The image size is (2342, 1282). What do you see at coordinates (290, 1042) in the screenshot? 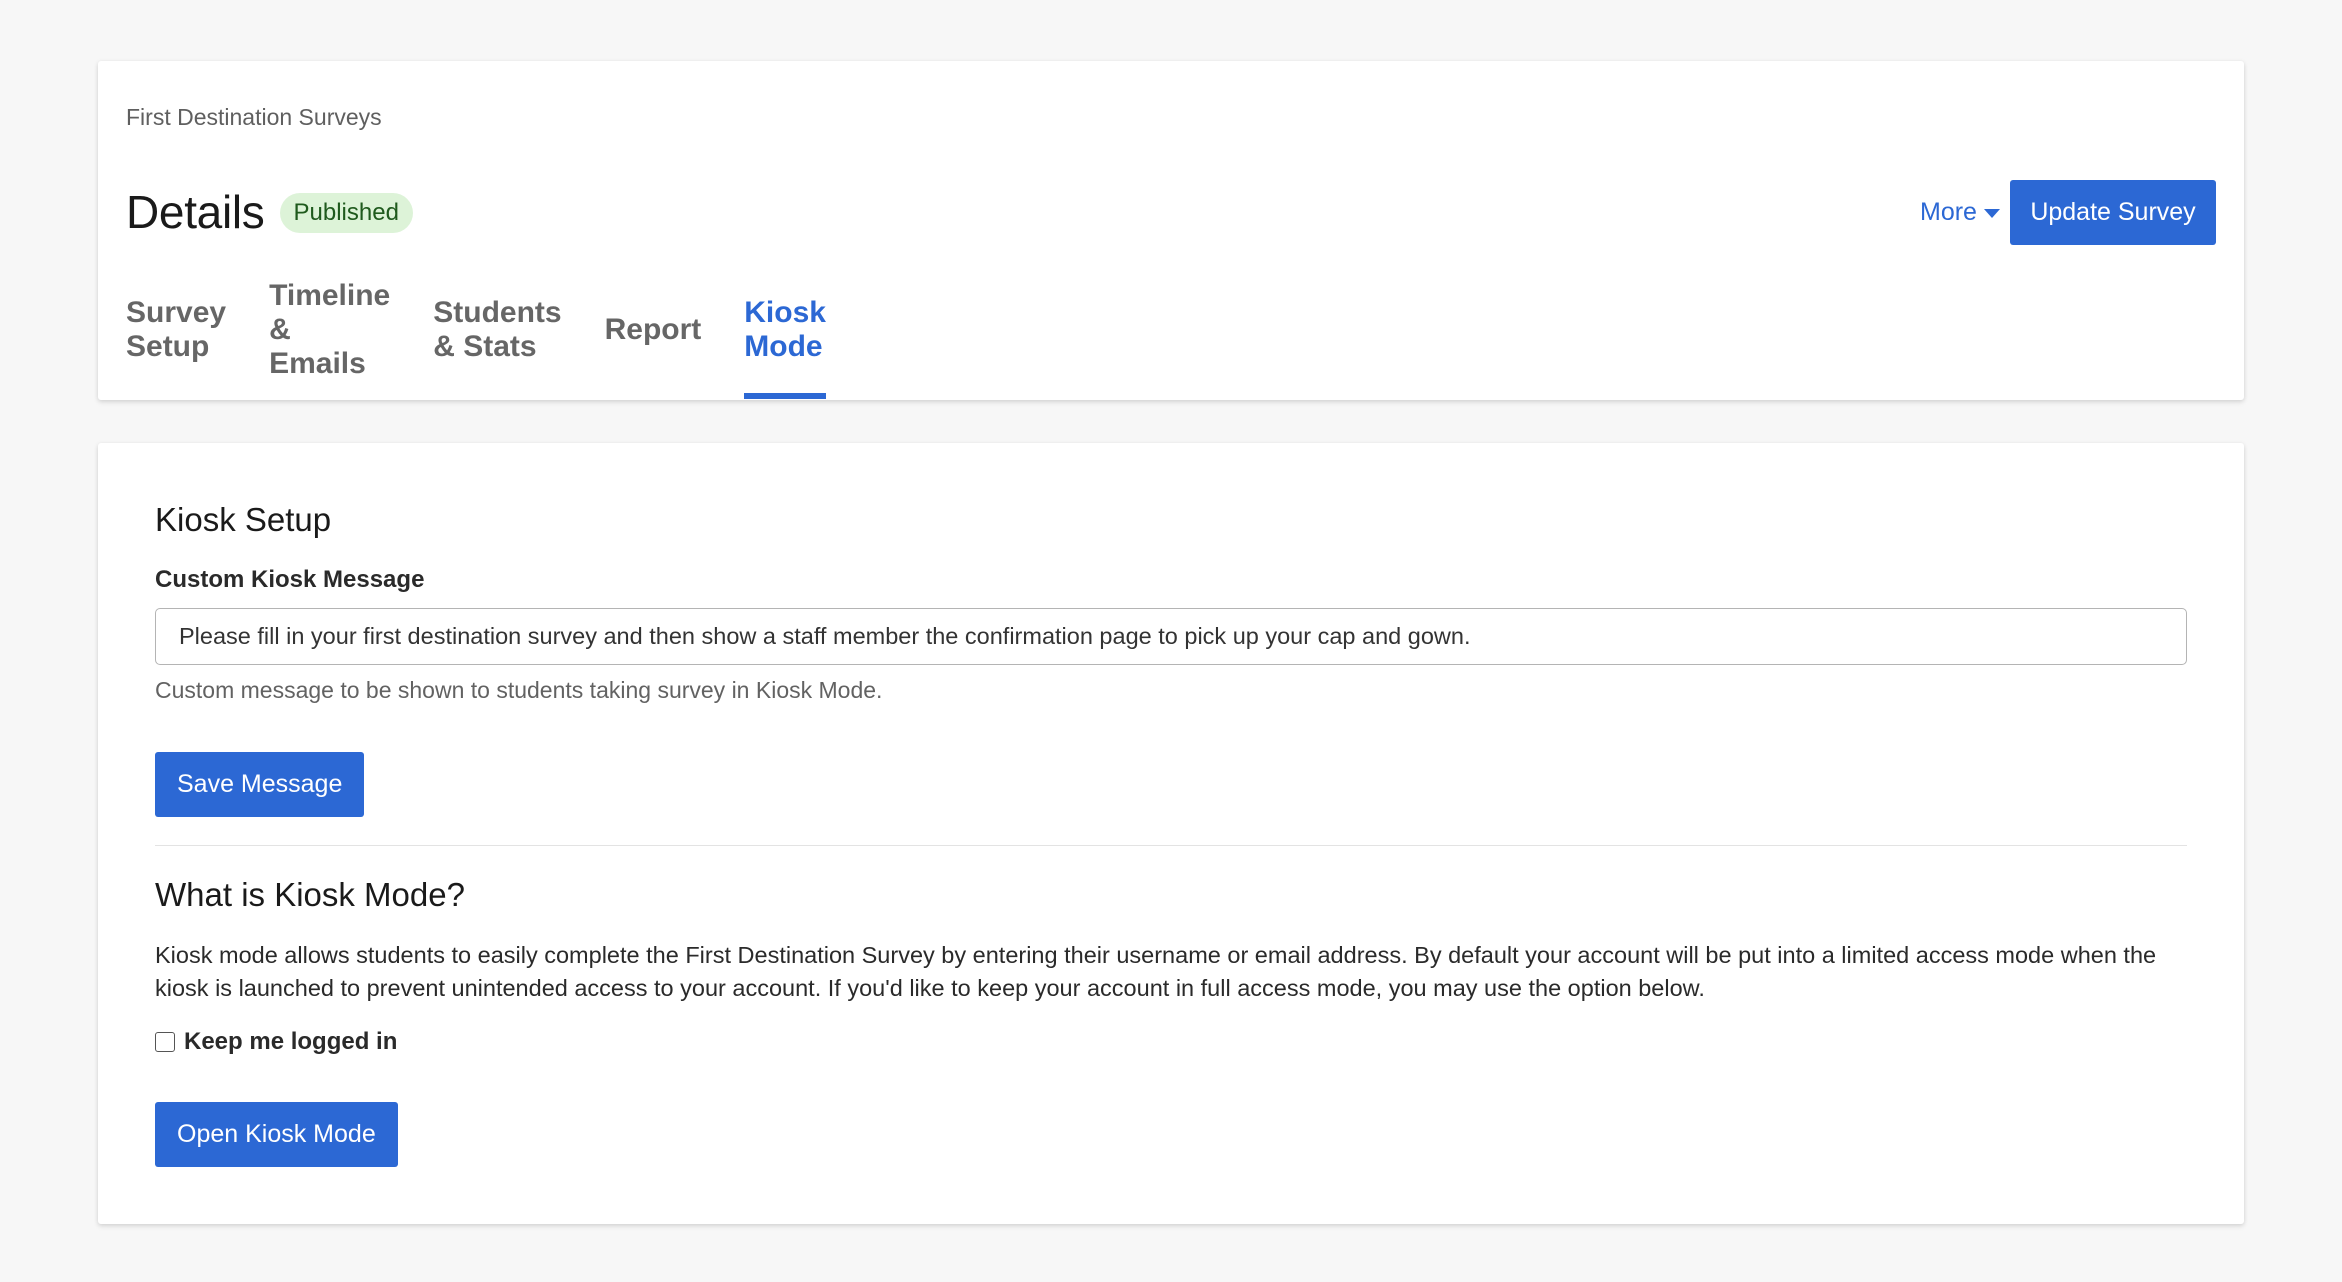
I see `keep-logged-in-label: Keep me logged in` at bounding box center [290, 1042].